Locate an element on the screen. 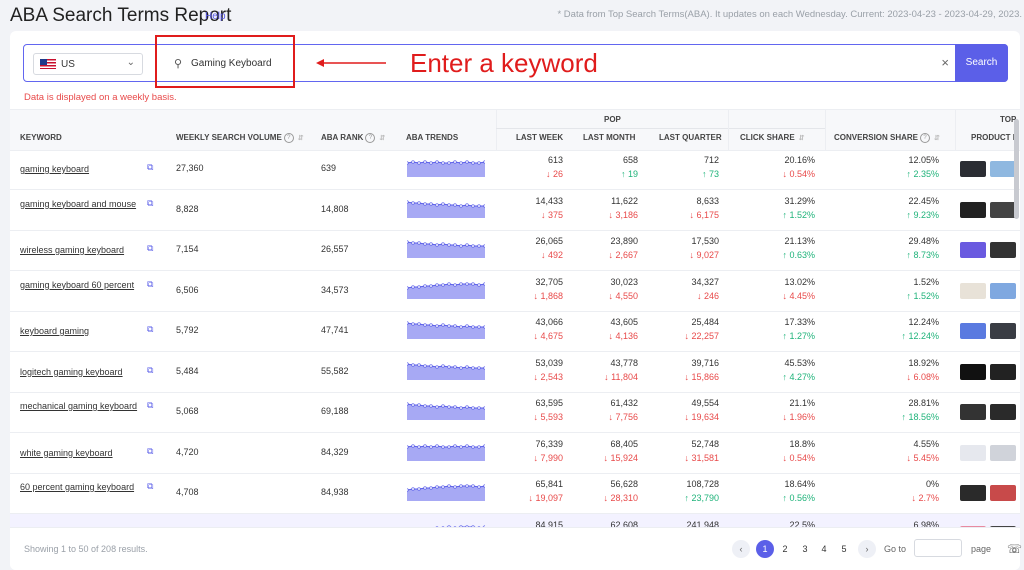 This screenshot has height=570, width=1024. keyword-link: 60 percent gaming keyboard is located at coordinates (80, 487).